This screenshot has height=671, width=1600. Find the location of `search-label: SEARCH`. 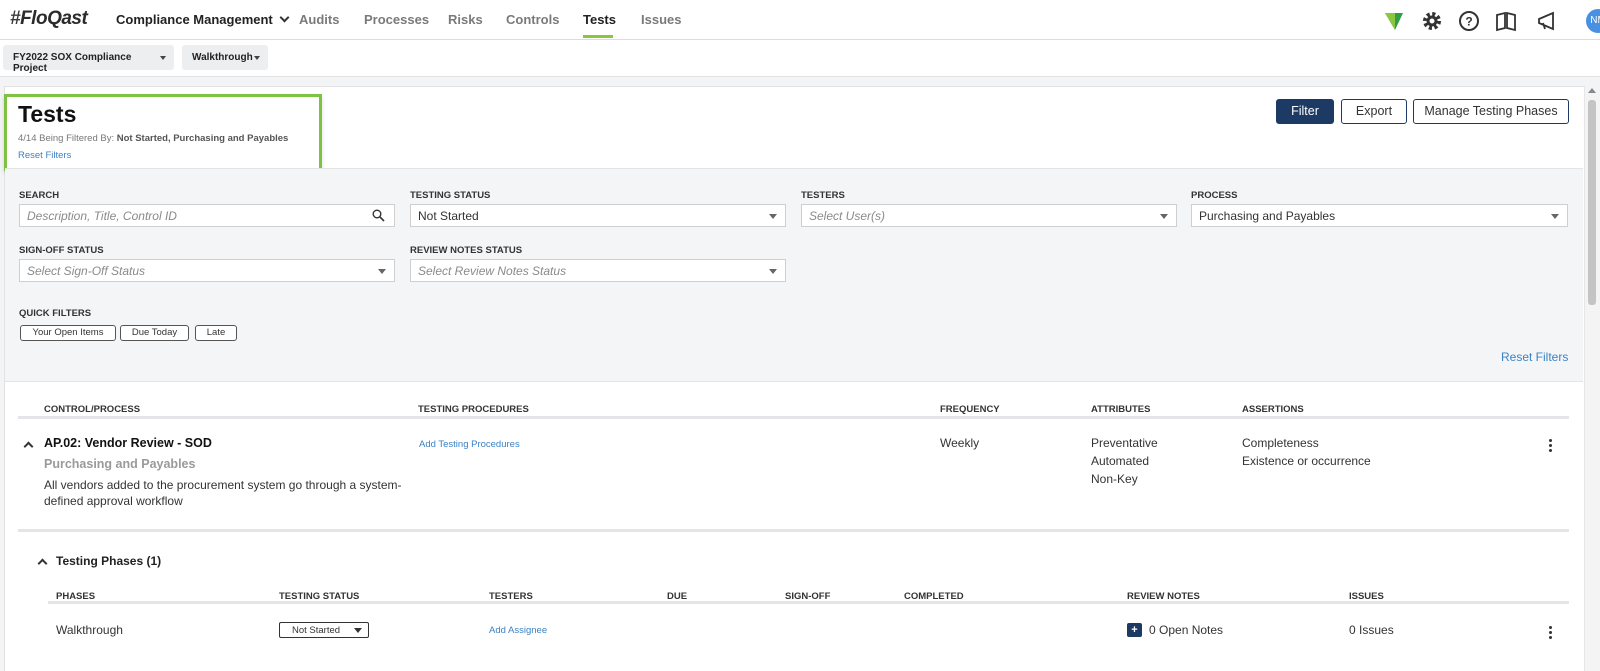

search-label: SEARCH is located at coordinates (39, 195).